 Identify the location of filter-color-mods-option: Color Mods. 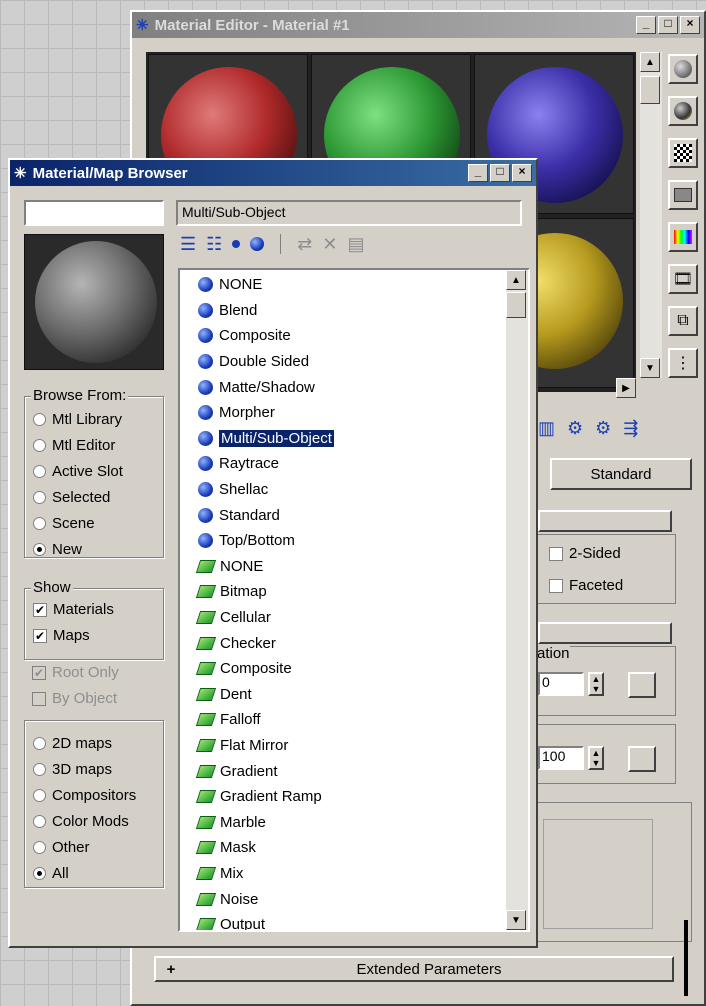
(81, 821).